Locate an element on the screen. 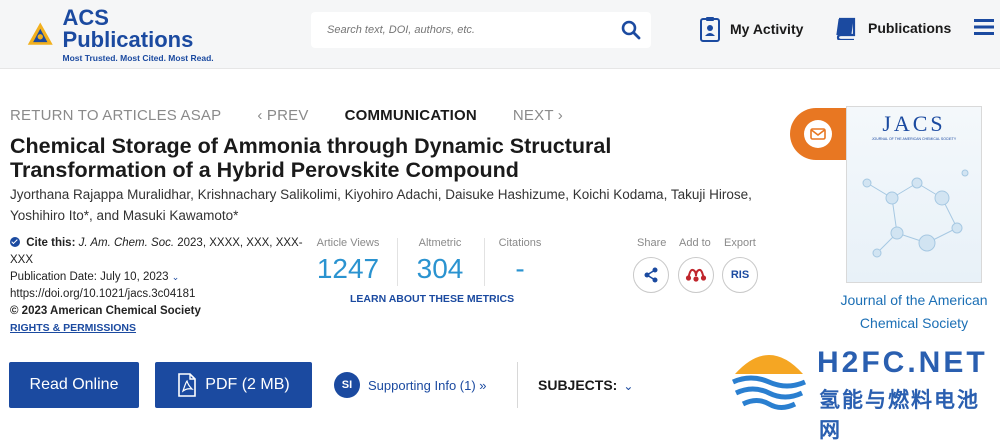 The width and height of the screenshot is (1000, 444). acs-logo-icon is located at coordinates (40, 33).